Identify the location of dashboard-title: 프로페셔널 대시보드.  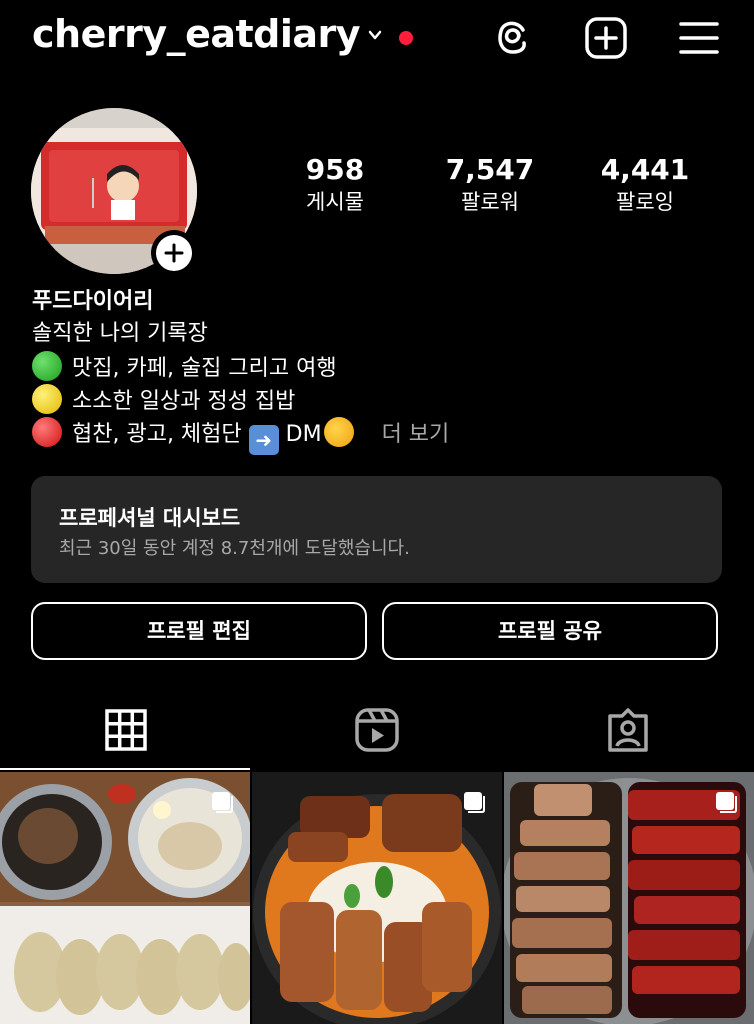
(150, 518).